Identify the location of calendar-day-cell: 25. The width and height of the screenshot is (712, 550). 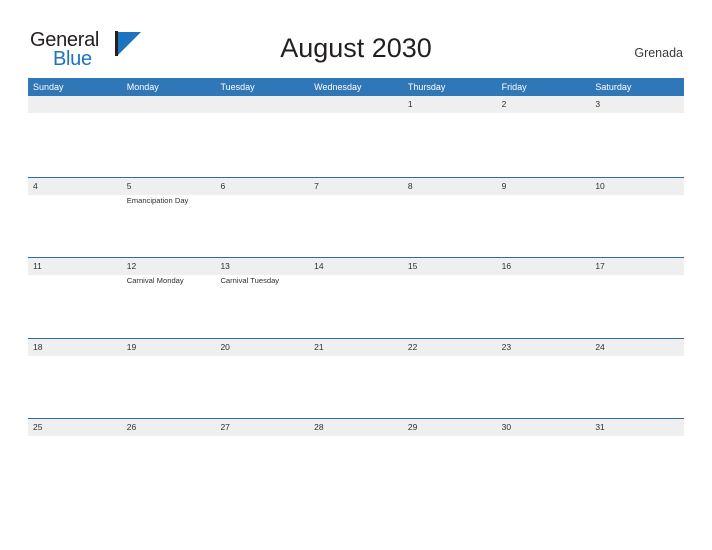
(75, 459).